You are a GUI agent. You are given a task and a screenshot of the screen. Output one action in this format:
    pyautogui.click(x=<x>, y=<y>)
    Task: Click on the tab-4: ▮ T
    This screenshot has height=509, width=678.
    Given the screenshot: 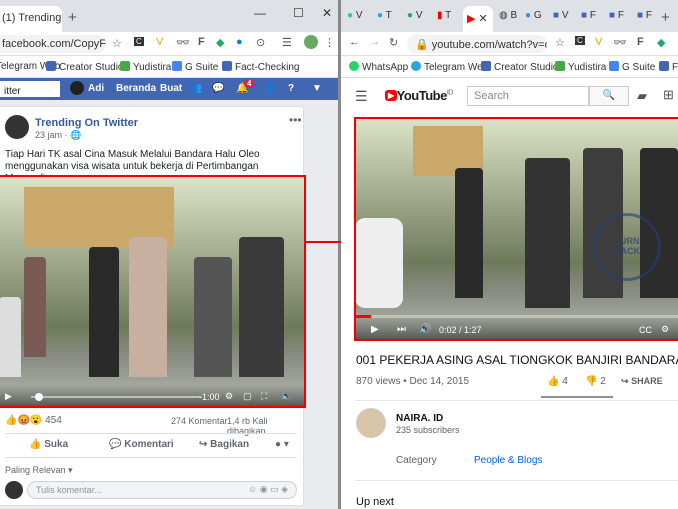 What is the action you would take?
    pyautogui.click(x=444, y=15)
    